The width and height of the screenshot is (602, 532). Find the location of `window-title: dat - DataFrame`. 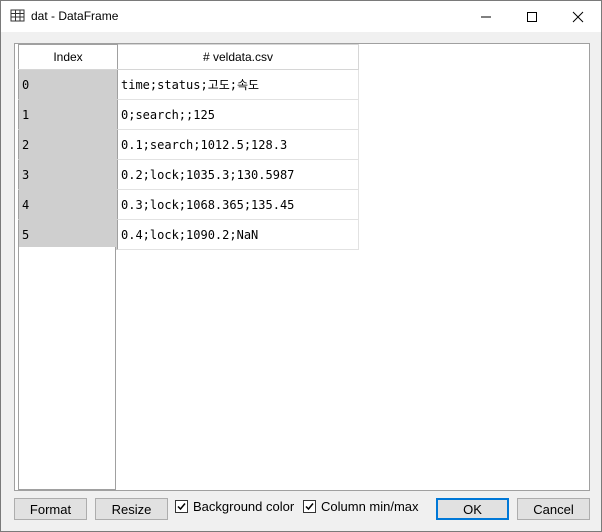

window-title: dat - DataFrame is located at coordinates (75, 16).